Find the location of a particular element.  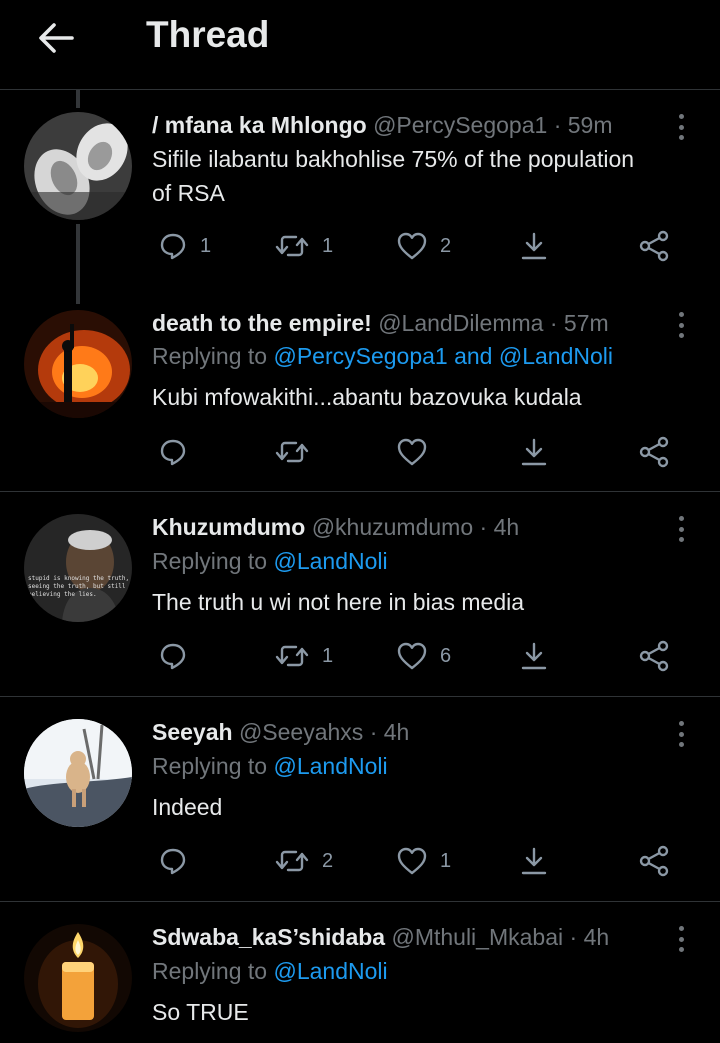

display-name: Sdwaba_kaS’shidaba is located at coordinates (268, 937).